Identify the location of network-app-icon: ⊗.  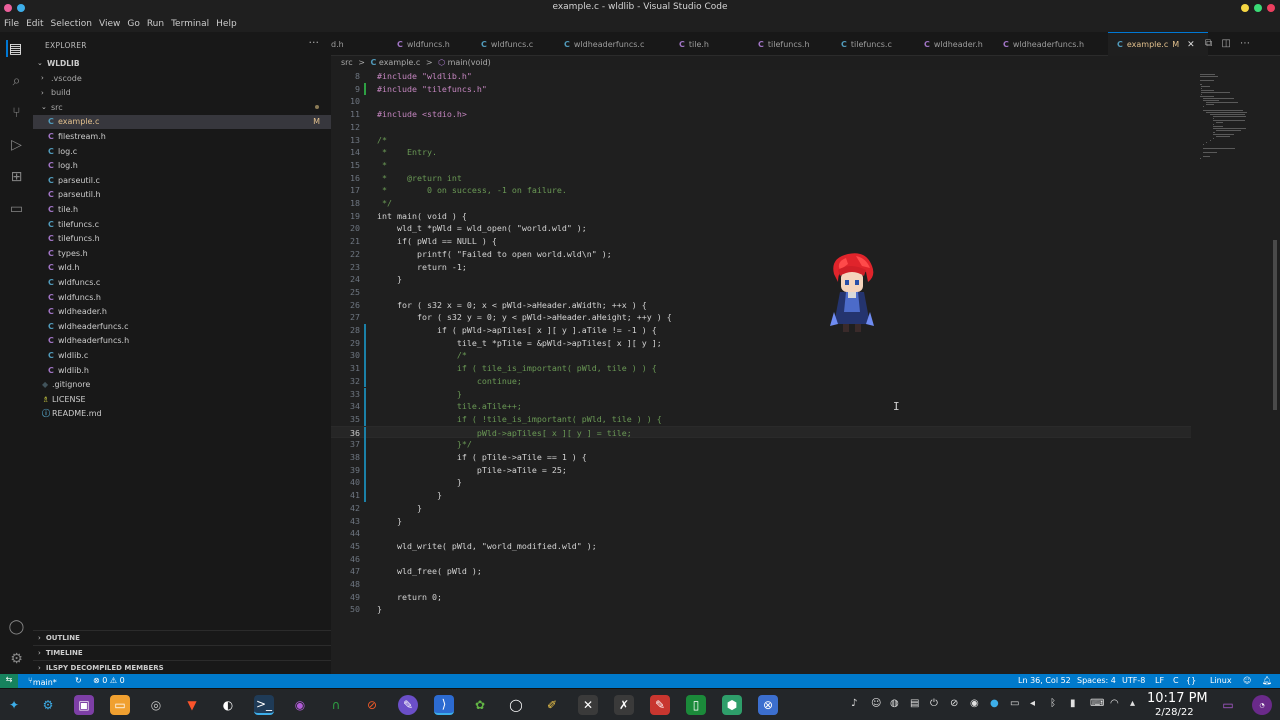
(768, 705).